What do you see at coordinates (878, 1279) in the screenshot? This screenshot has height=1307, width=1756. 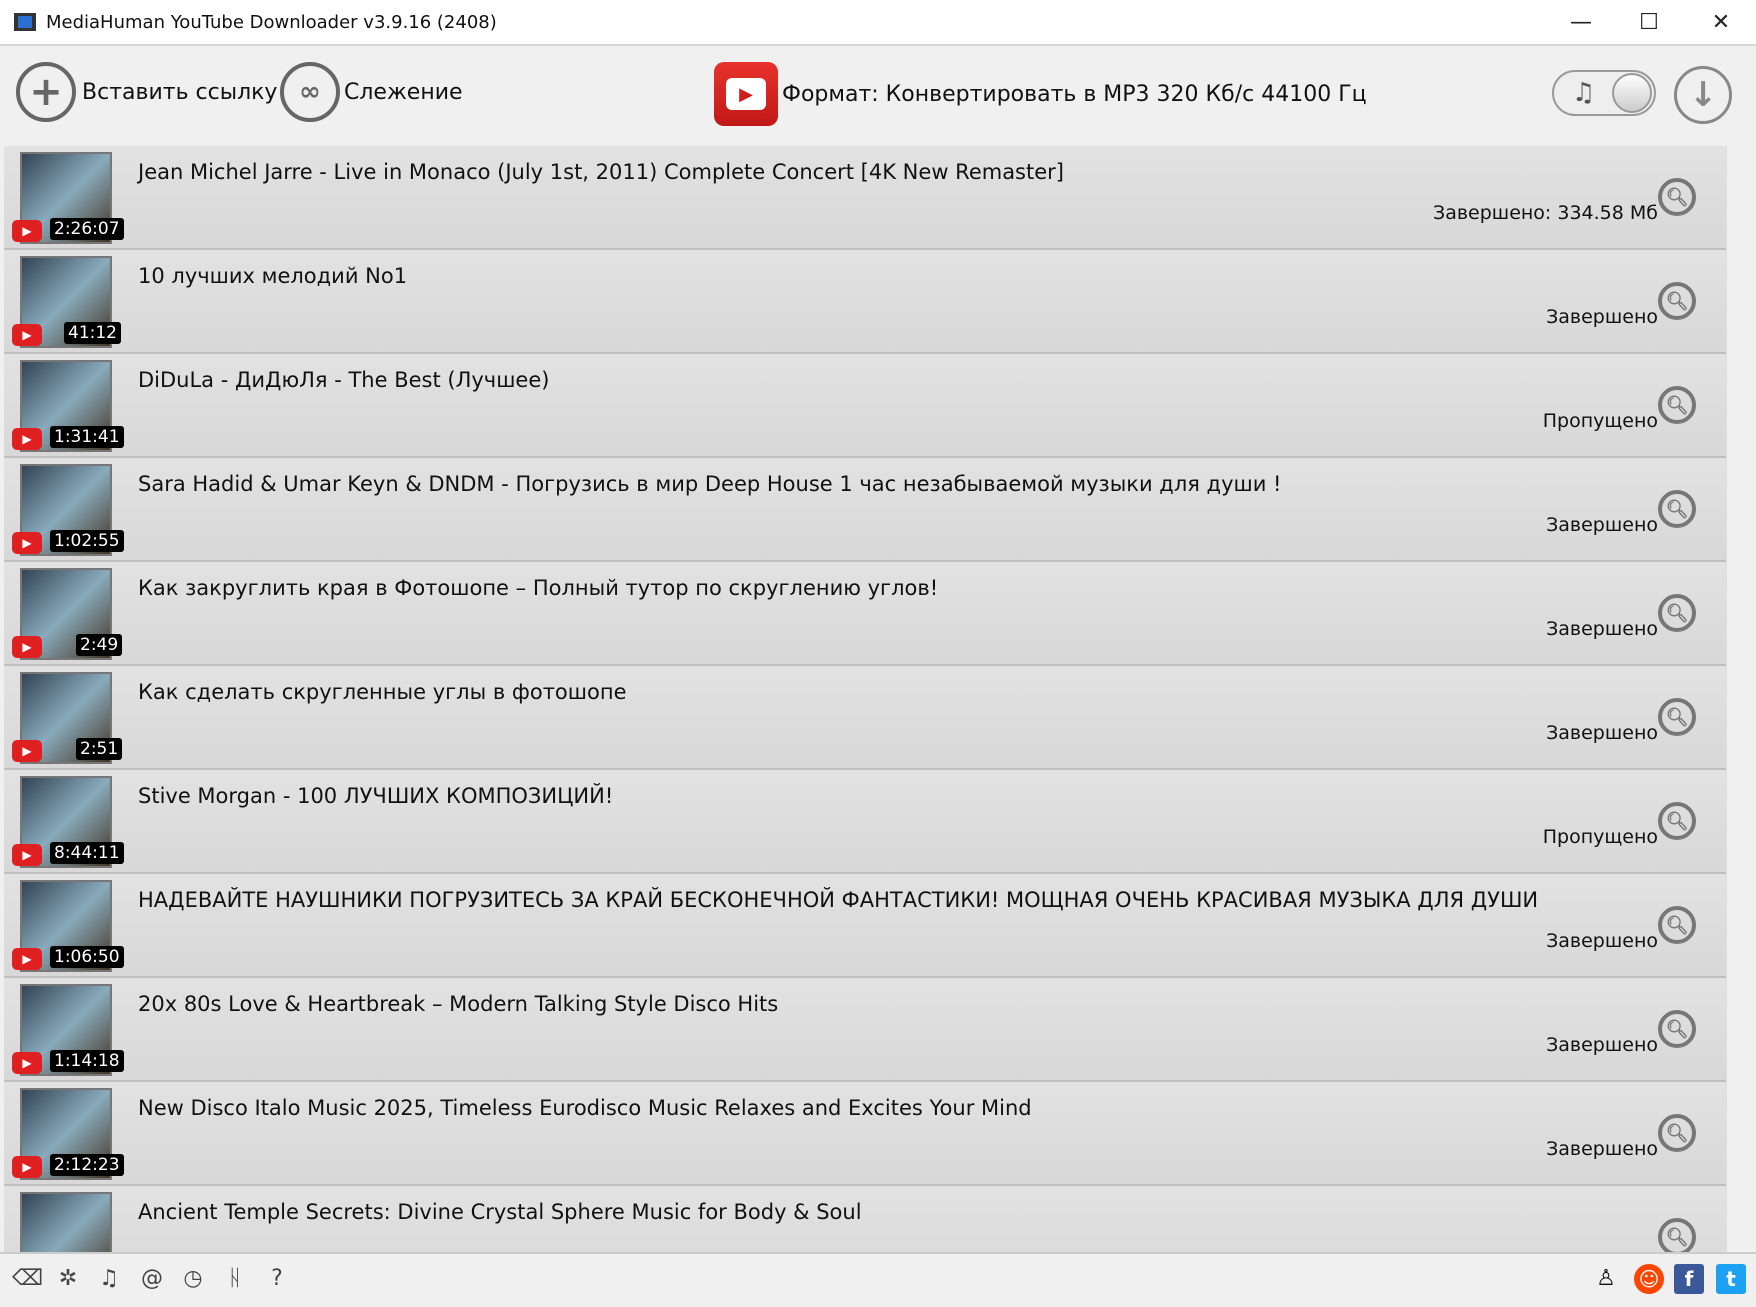 I see `status-bar: ⌫ ✲ ♫ @ ◷ ᚺ ? ♙ ☺ f t` at bounding box center [878, 1279].